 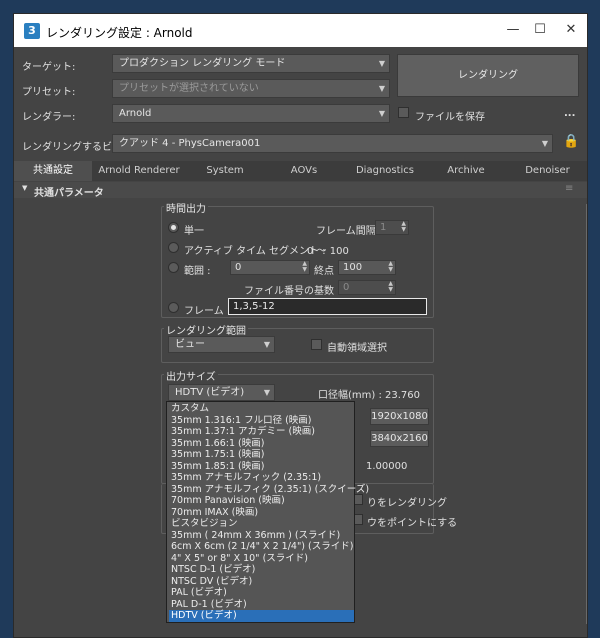 I want to click on output-size-combo: HDTV (ビデオ) ▼, so click(x=221, y=392).